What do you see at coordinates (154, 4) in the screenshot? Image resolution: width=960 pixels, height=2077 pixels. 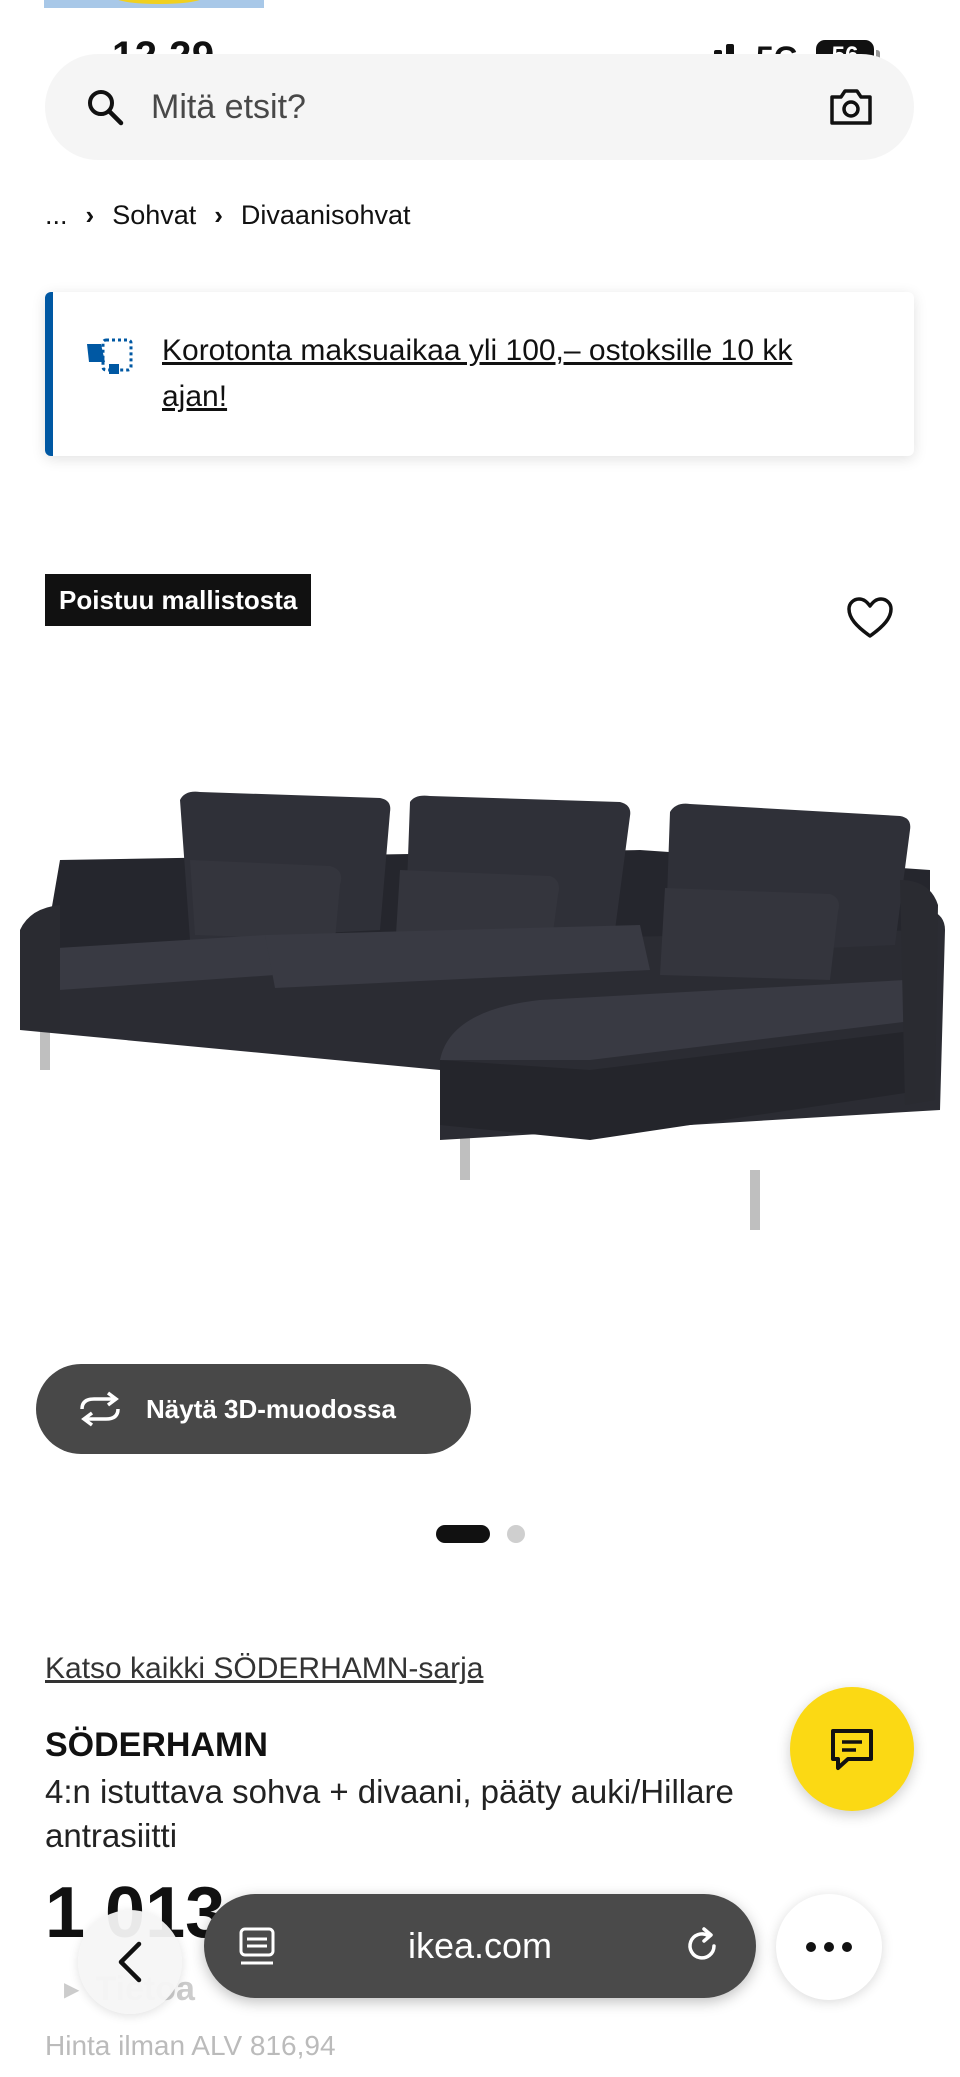 I see `ikea-logo` at bounding box center [154, 4].